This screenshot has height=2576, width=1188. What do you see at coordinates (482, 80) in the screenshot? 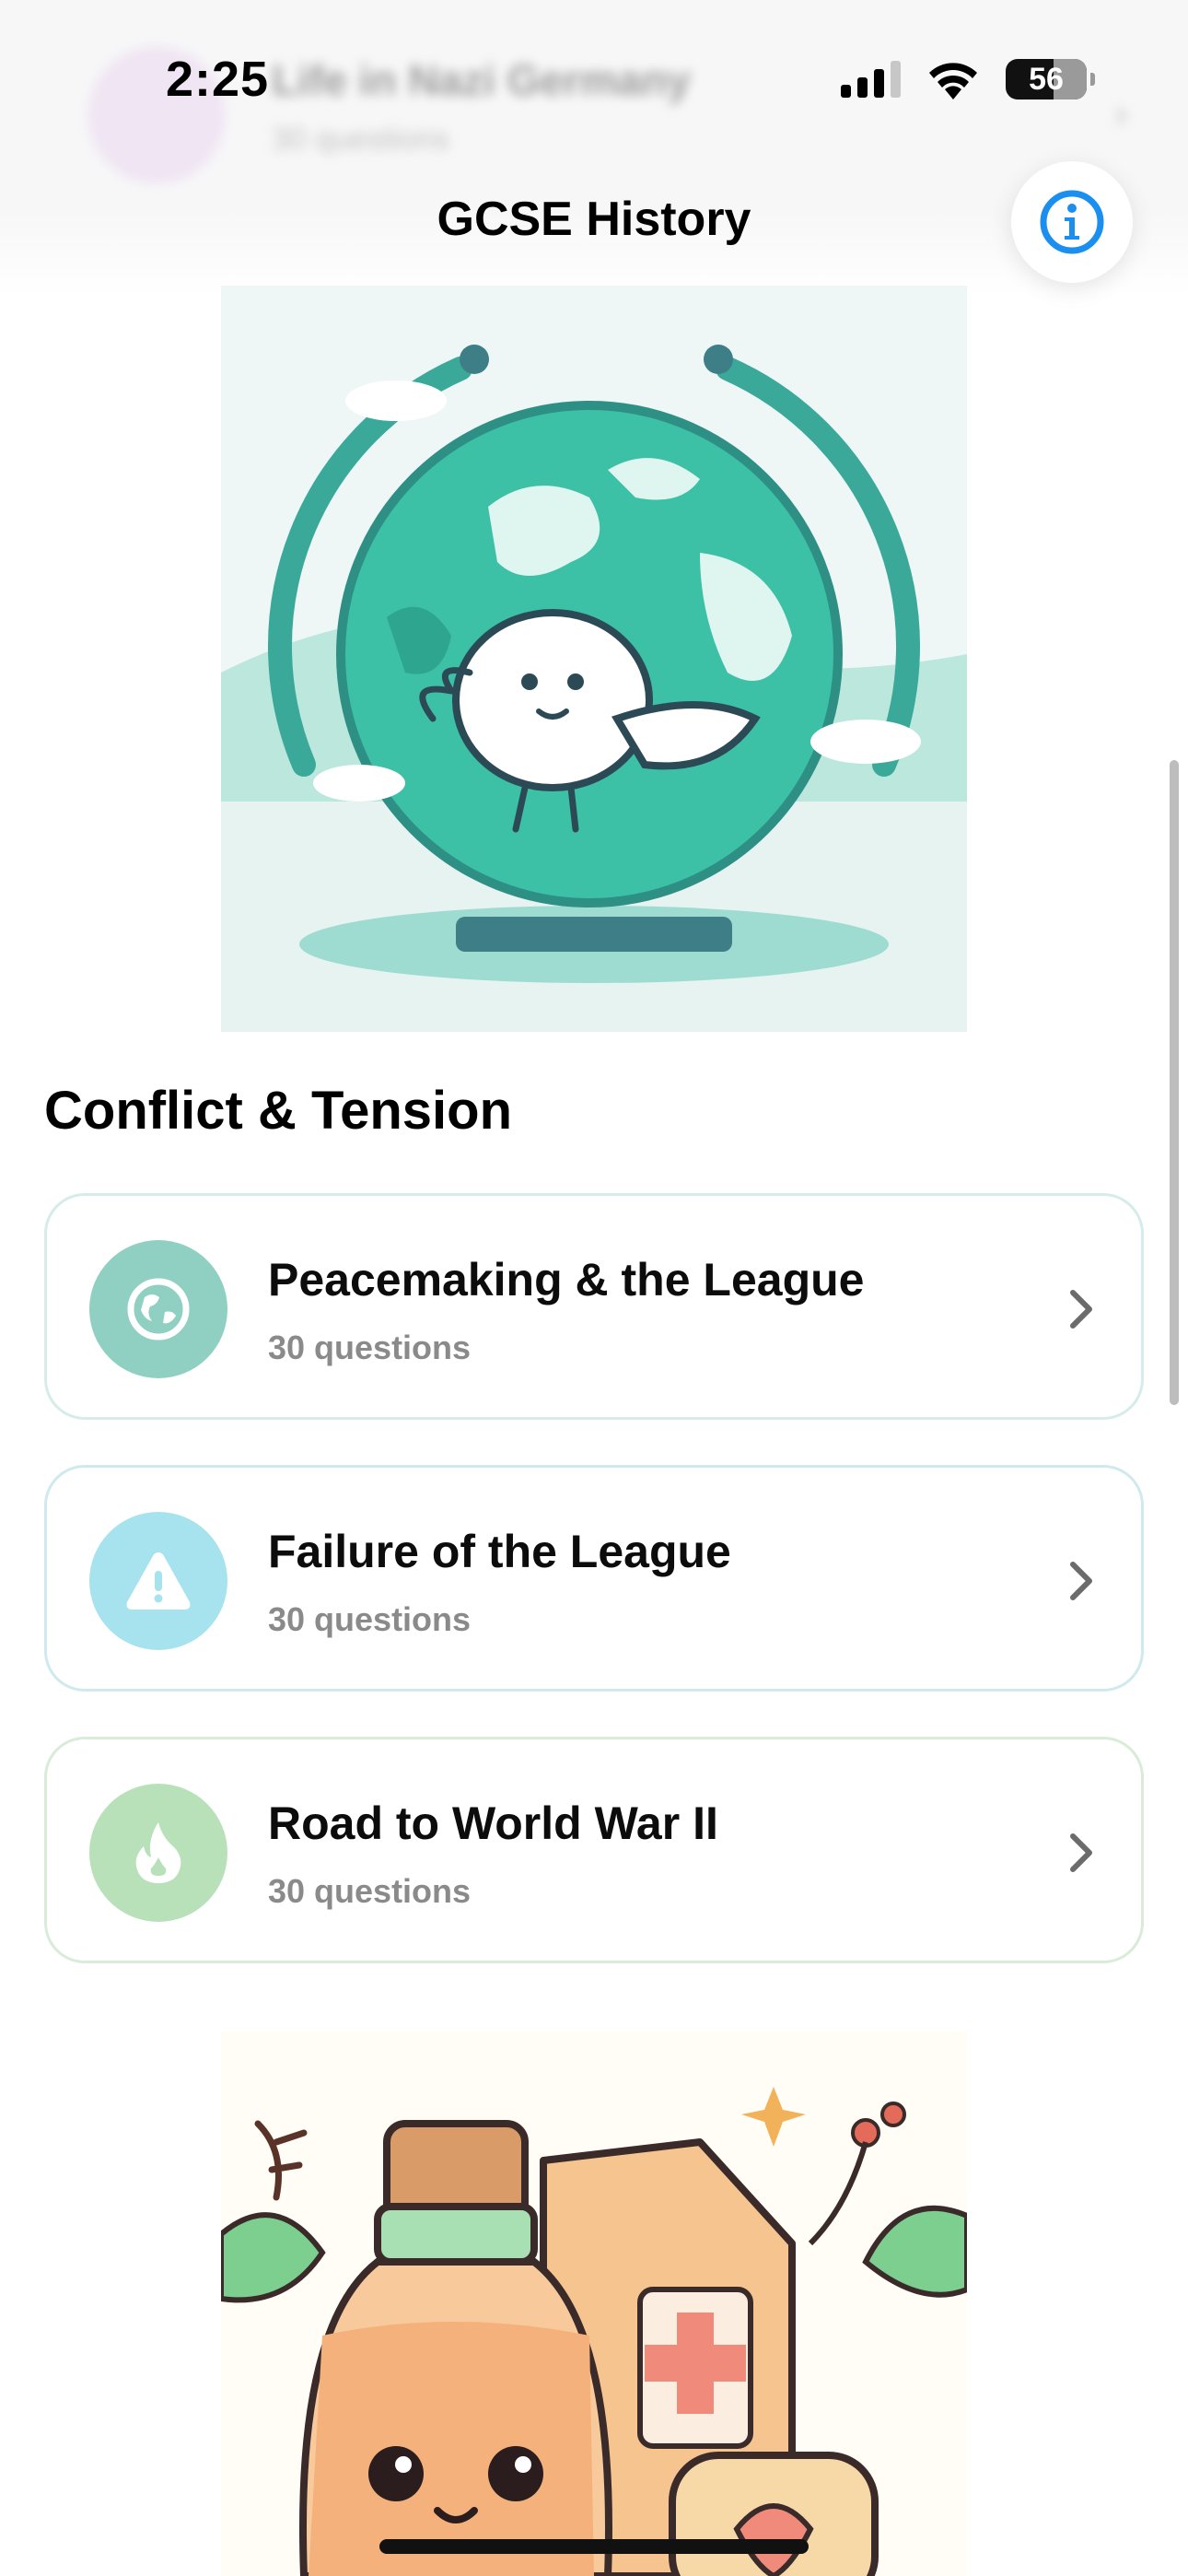
I see `ghost-topic-title: Life in Nazi Germany` at bounding box center [482, 80].